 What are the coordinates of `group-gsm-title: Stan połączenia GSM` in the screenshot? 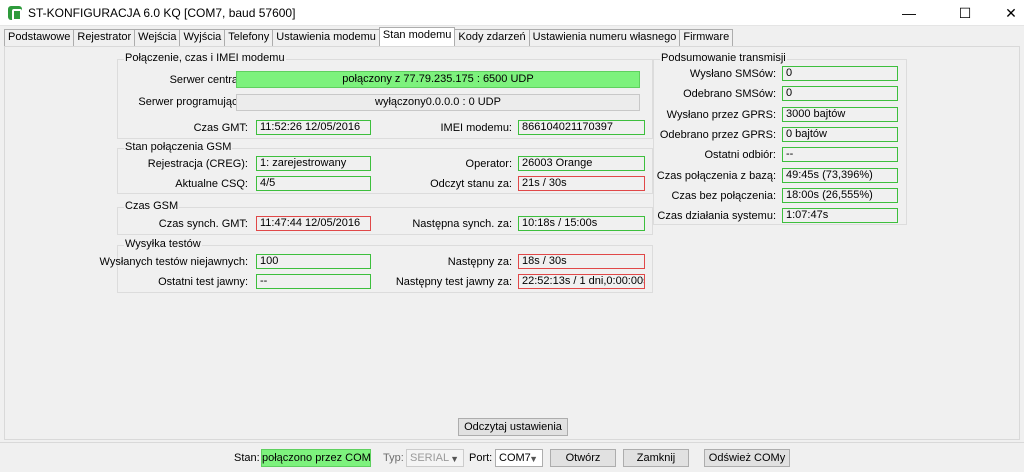 It's located at (178, 147).